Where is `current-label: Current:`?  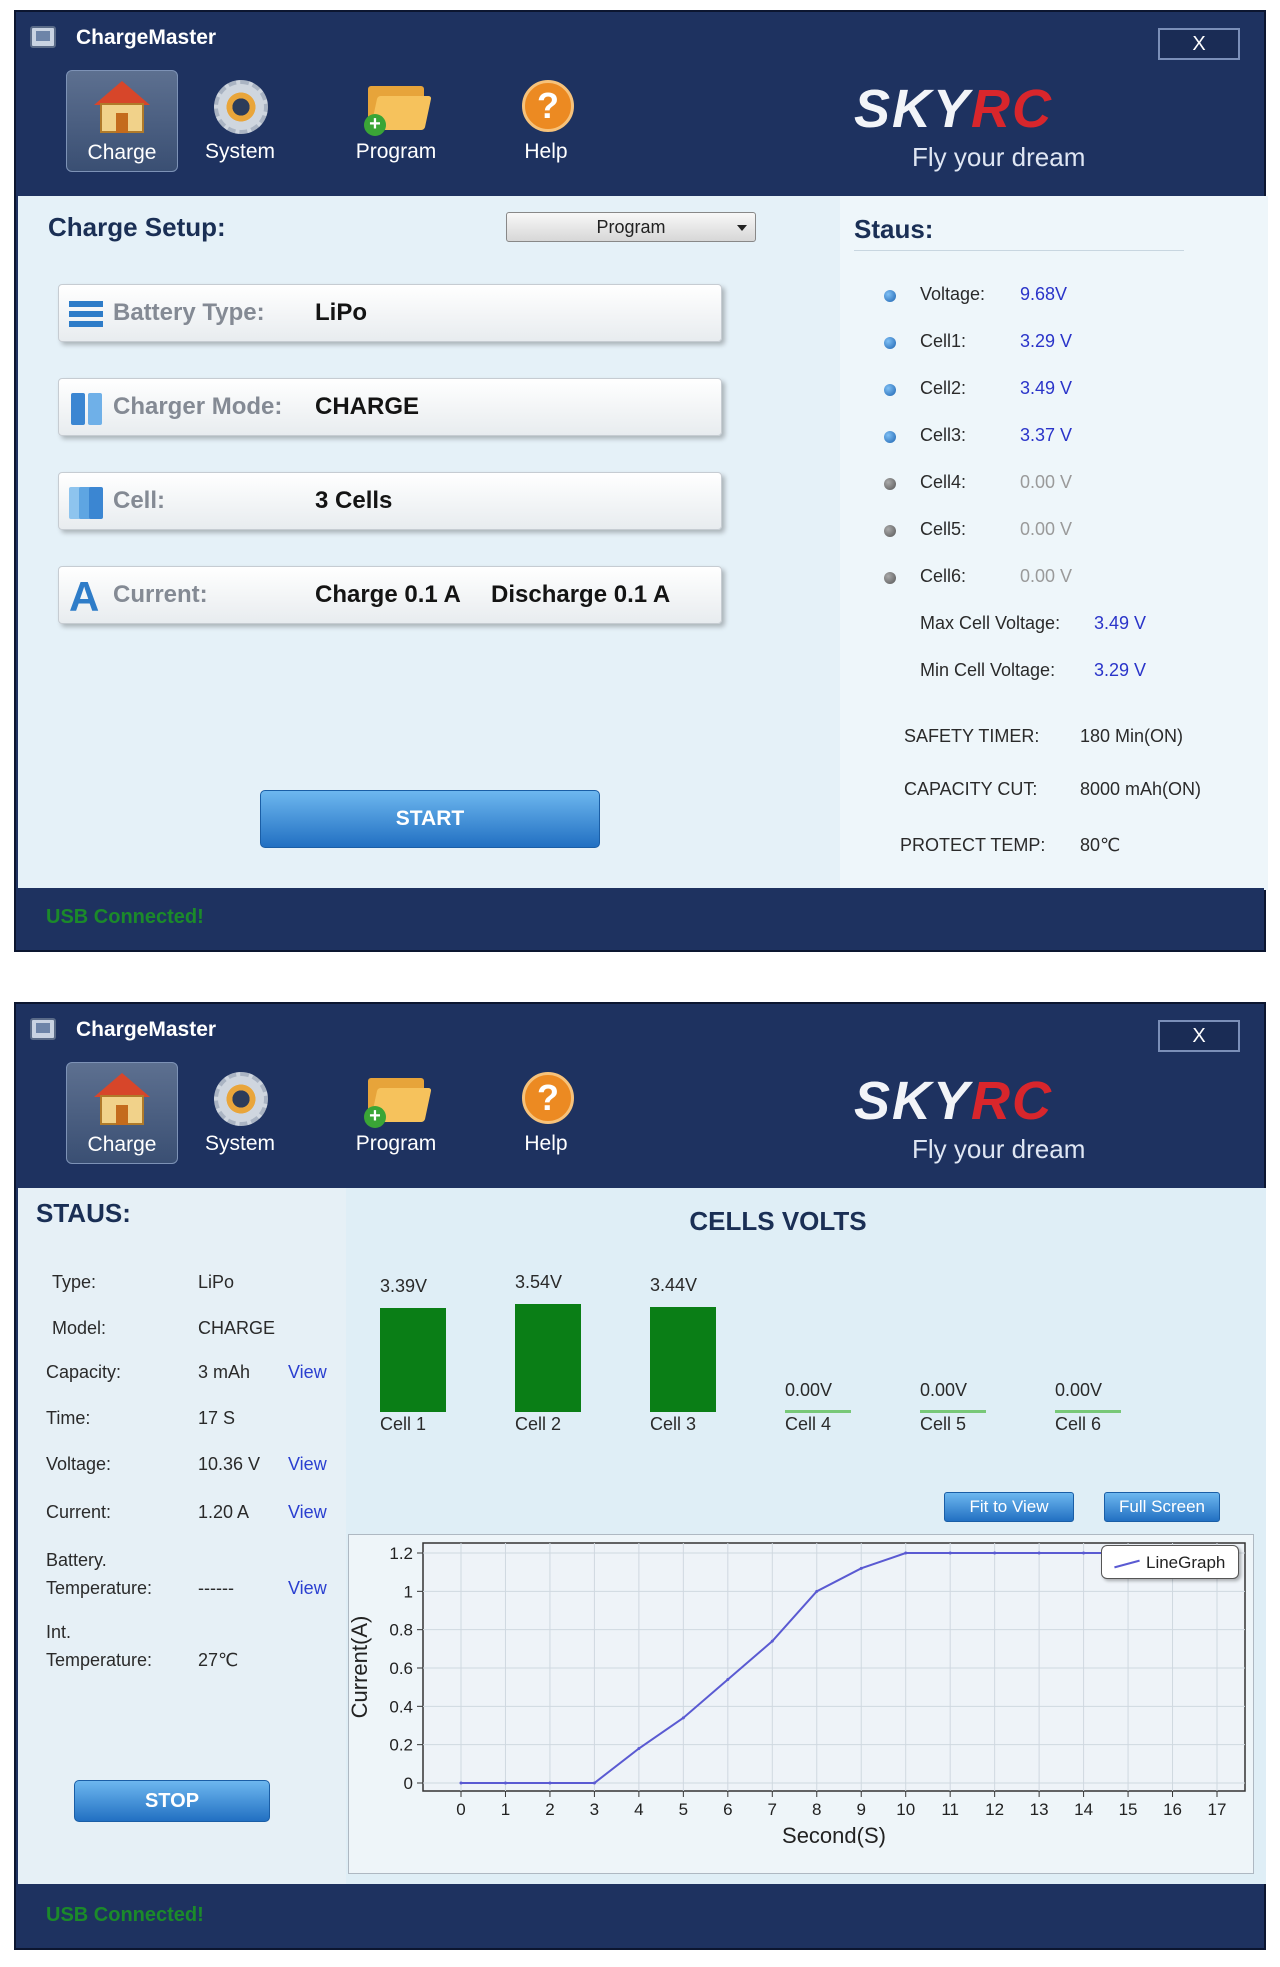 current-label: Current: is located at coordinates (160, 594).